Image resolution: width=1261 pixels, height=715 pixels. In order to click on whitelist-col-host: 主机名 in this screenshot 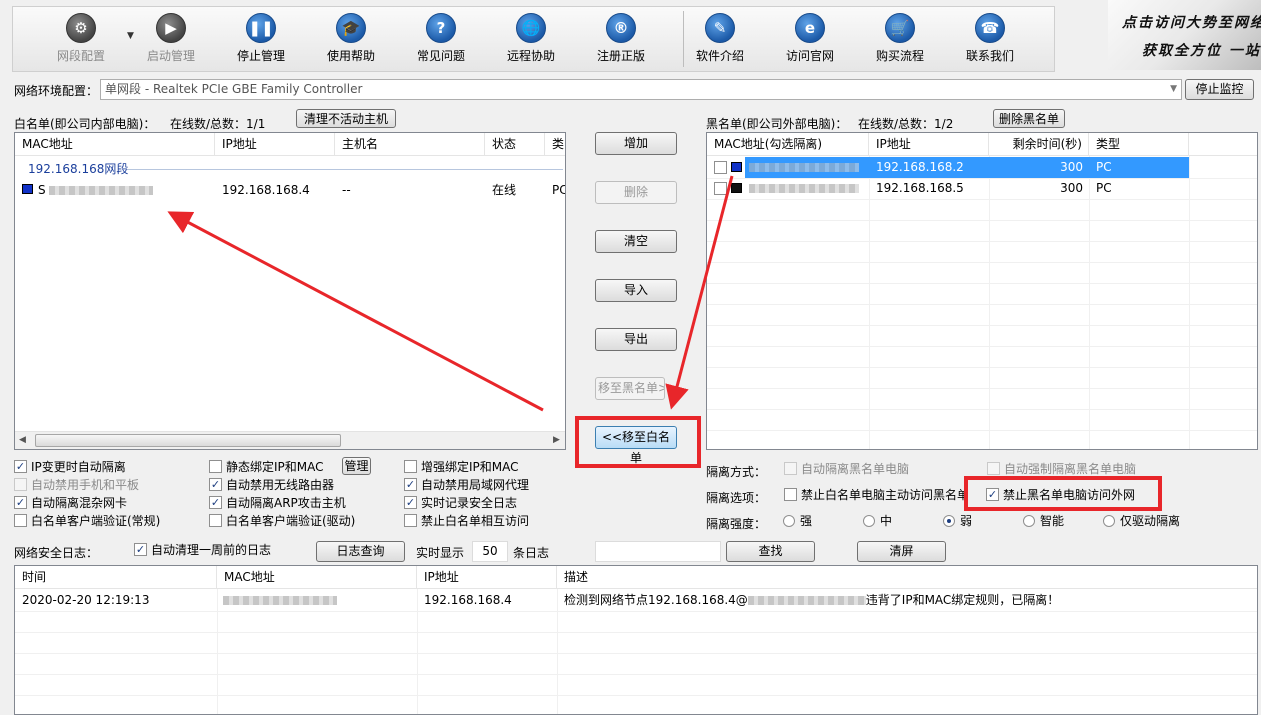, I will do `click(410, 144)`.